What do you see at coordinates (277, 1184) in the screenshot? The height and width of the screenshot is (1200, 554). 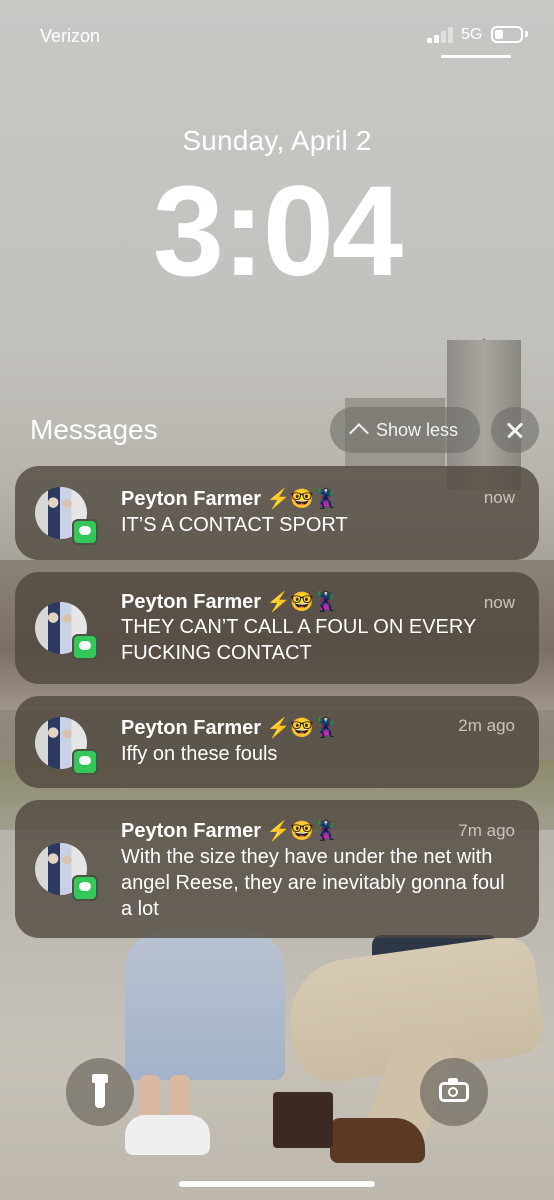 I see `home-indicator` at bounding box center [277, 1184].